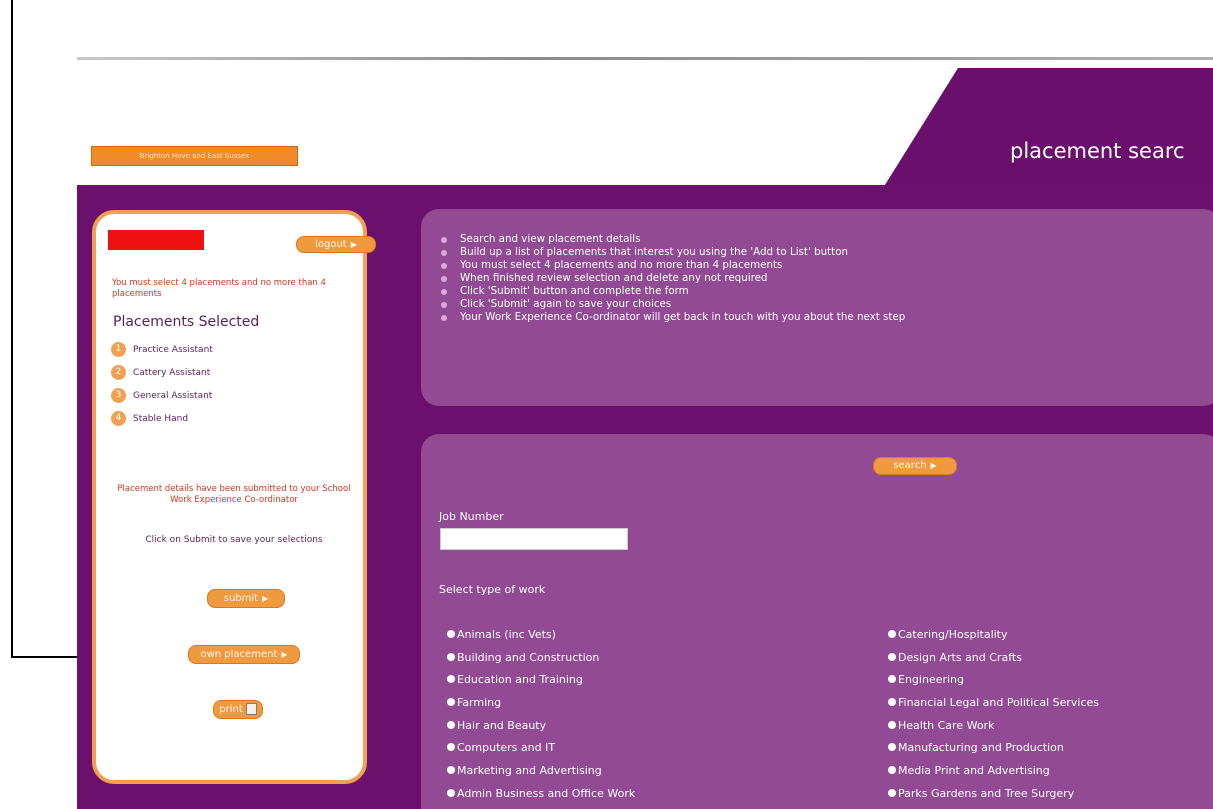 The image size is (1213, 809). I want to click on work-type-label: Computers and IT, so click(506, 748).